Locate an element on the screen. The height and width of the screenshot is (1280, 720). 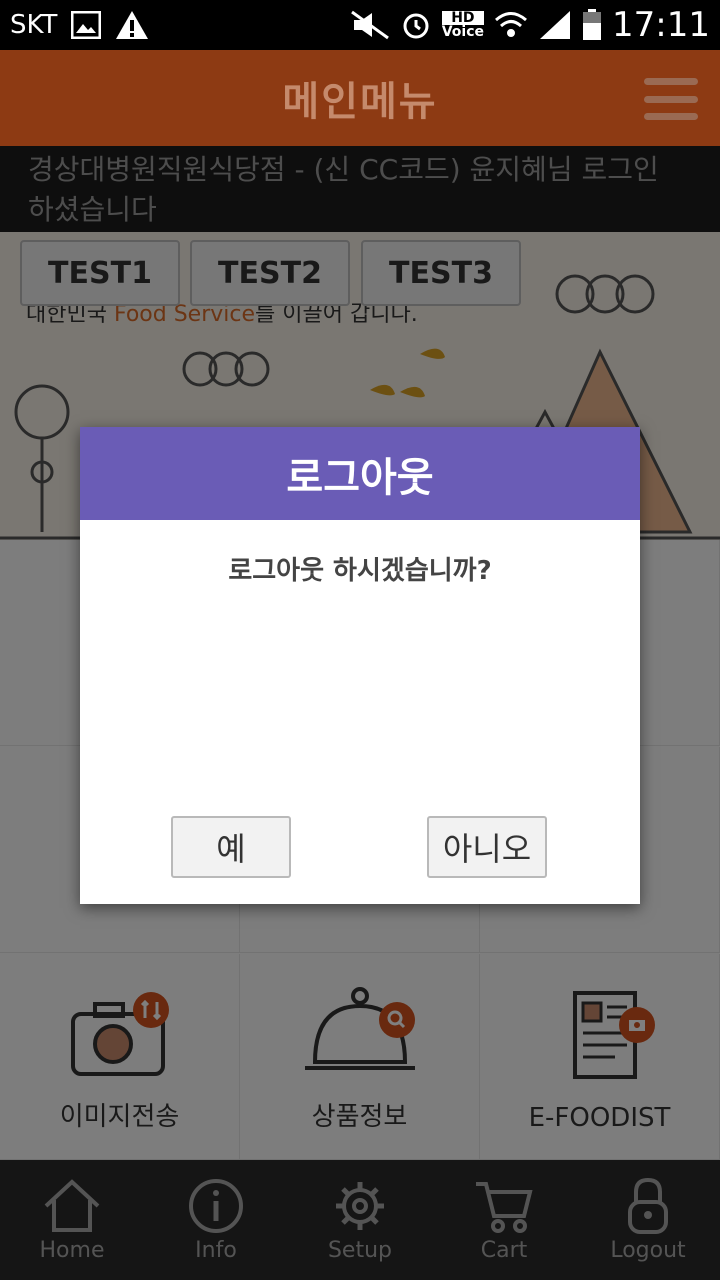
app-header: 메인메뉴 is located at coordinates (360, 98).